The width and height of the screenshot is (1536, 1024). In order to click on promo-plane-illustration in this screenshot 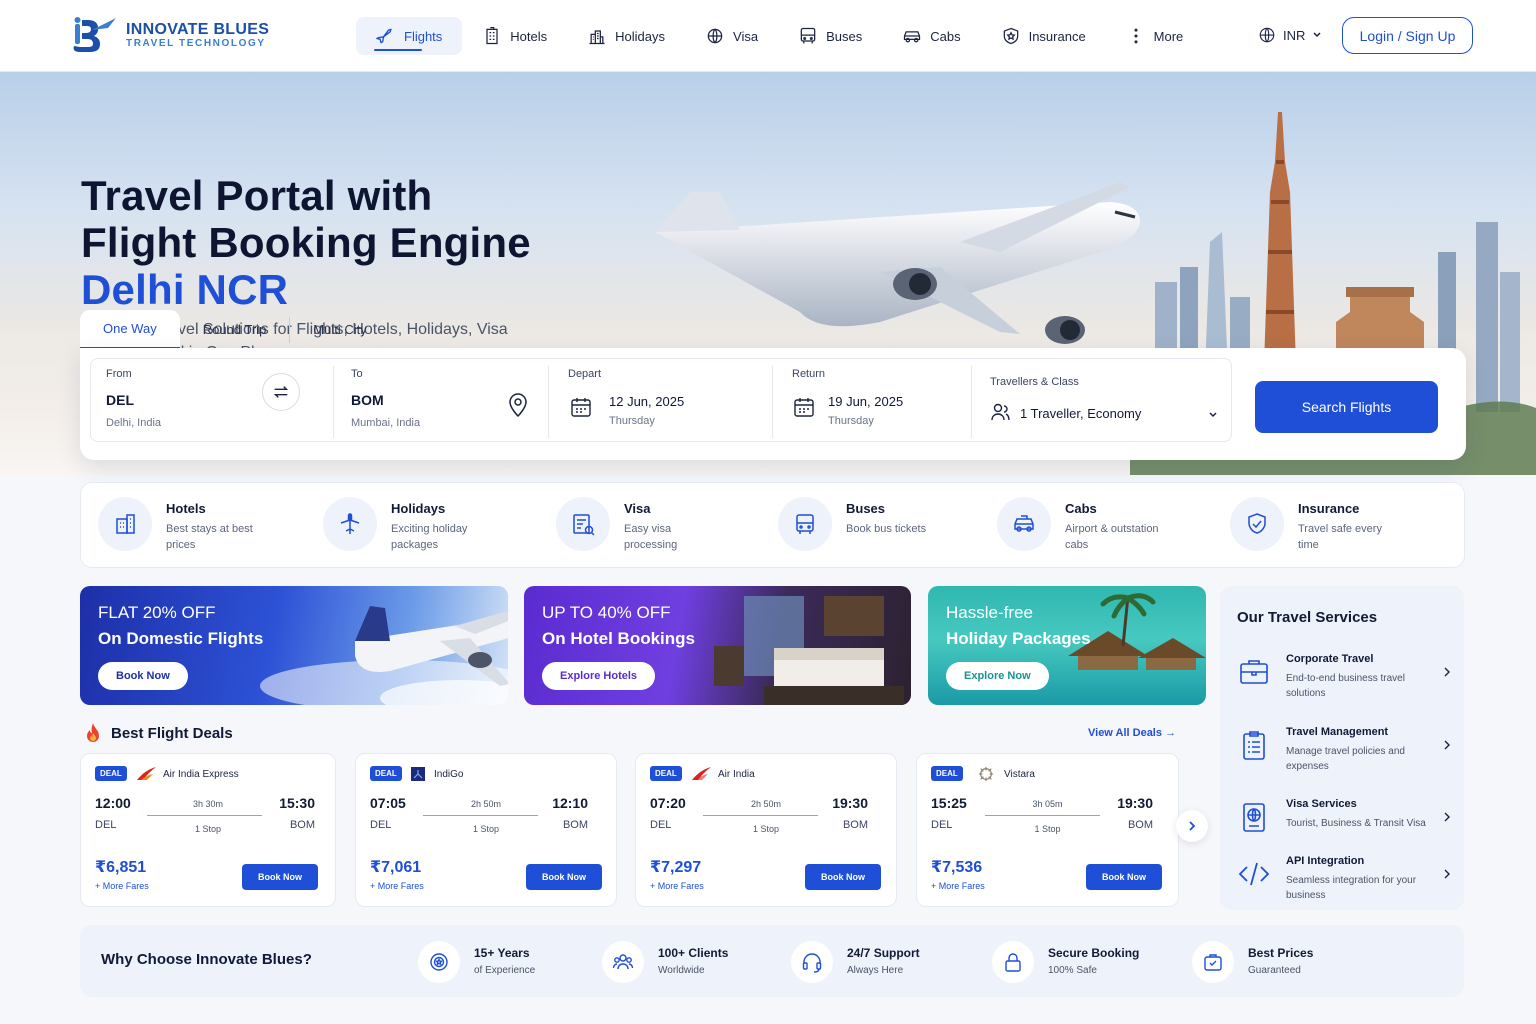, I will do `click(384, 655)`.